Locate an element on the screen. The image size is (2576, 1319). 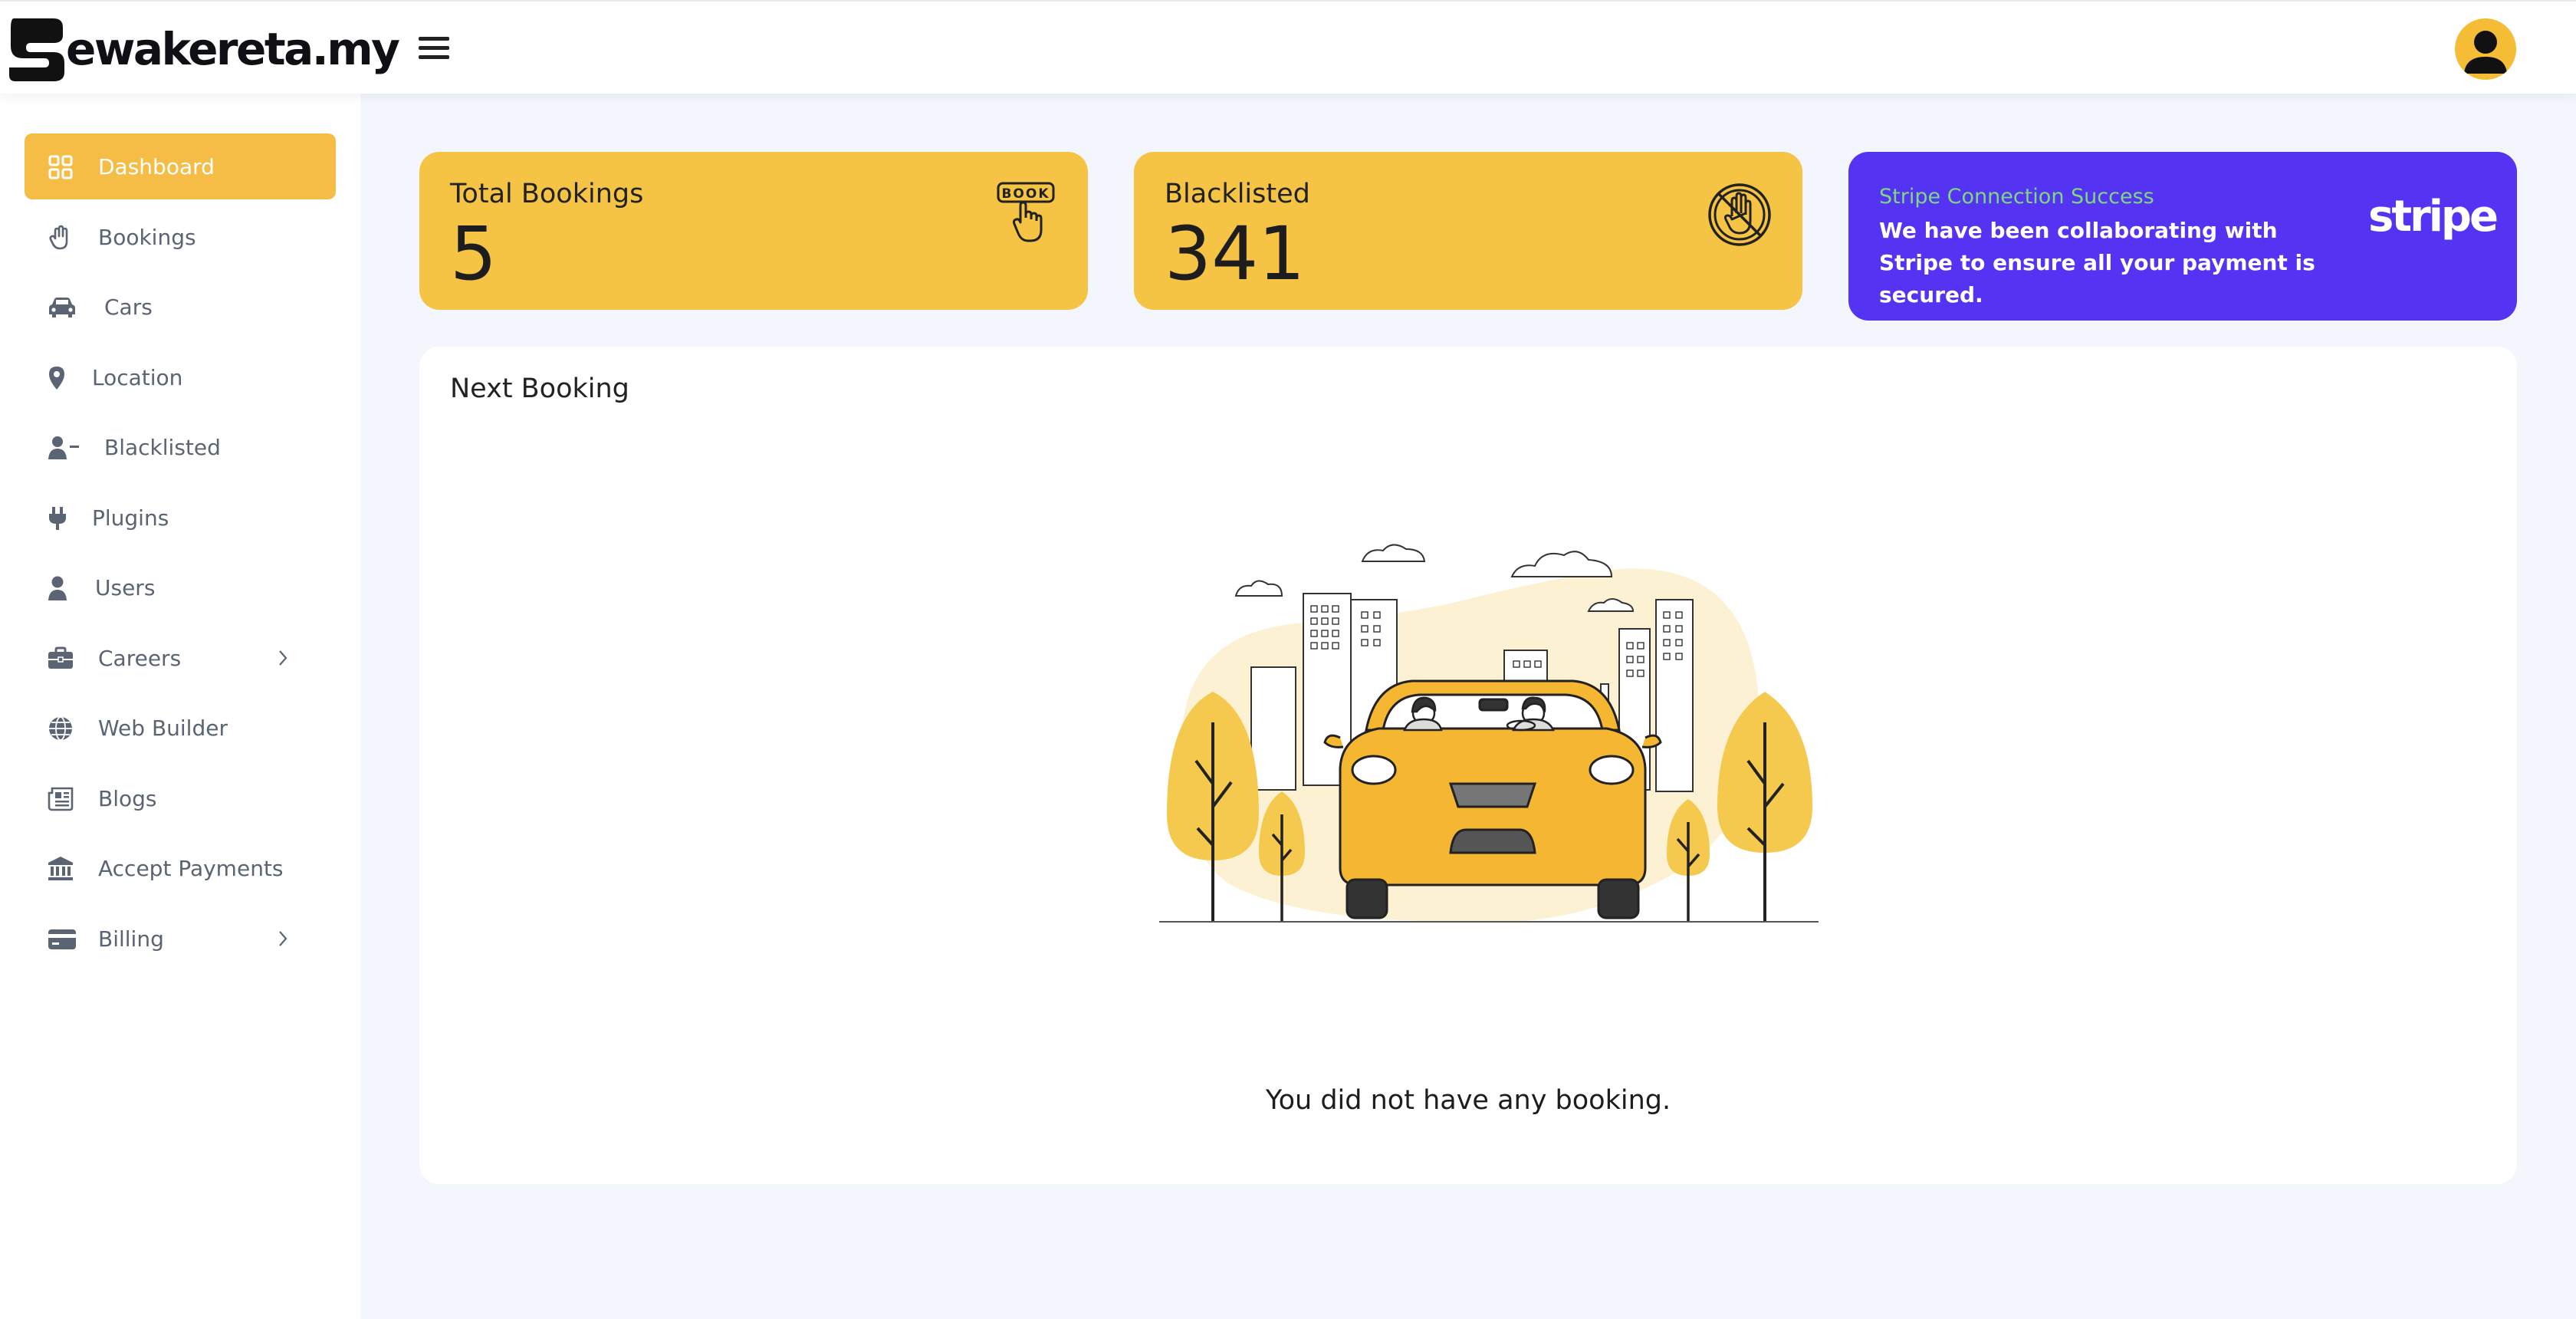
stripe-connection-title: Stripe Connection Success is located at coordinates (2017, 197).